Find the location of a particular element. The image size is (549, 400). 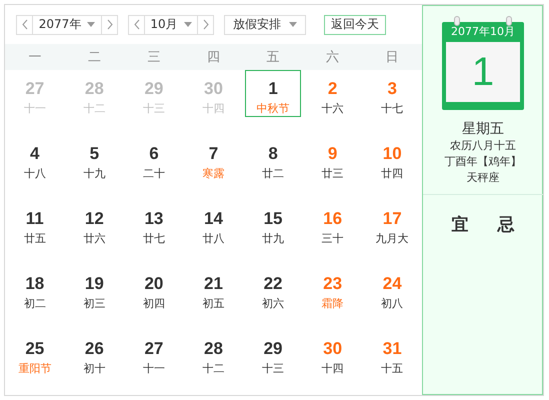

lunar-date: 十三 is located at coordinates (153, 108).